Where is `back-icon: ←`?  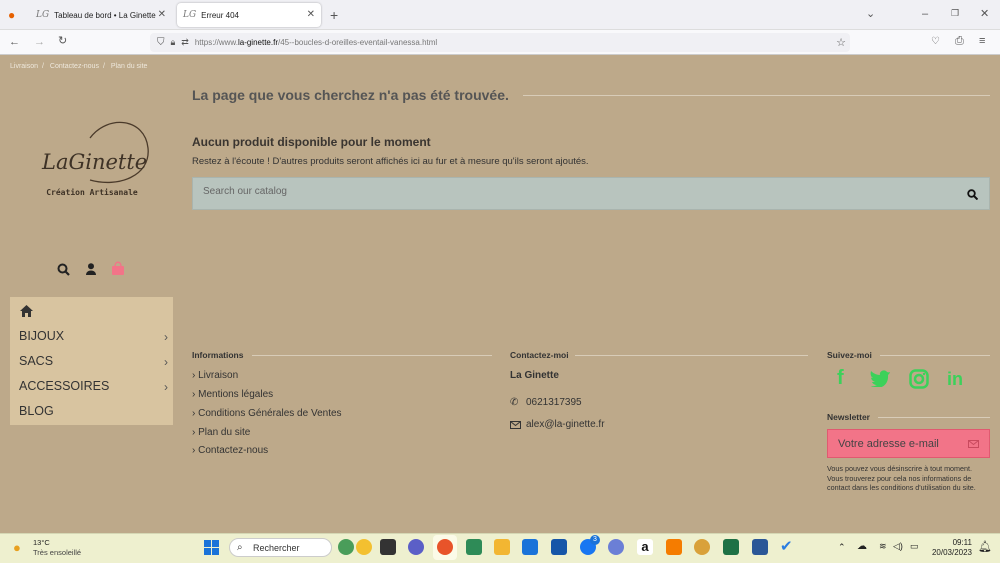
back-icon: ← is located at coordinates (14, 42).